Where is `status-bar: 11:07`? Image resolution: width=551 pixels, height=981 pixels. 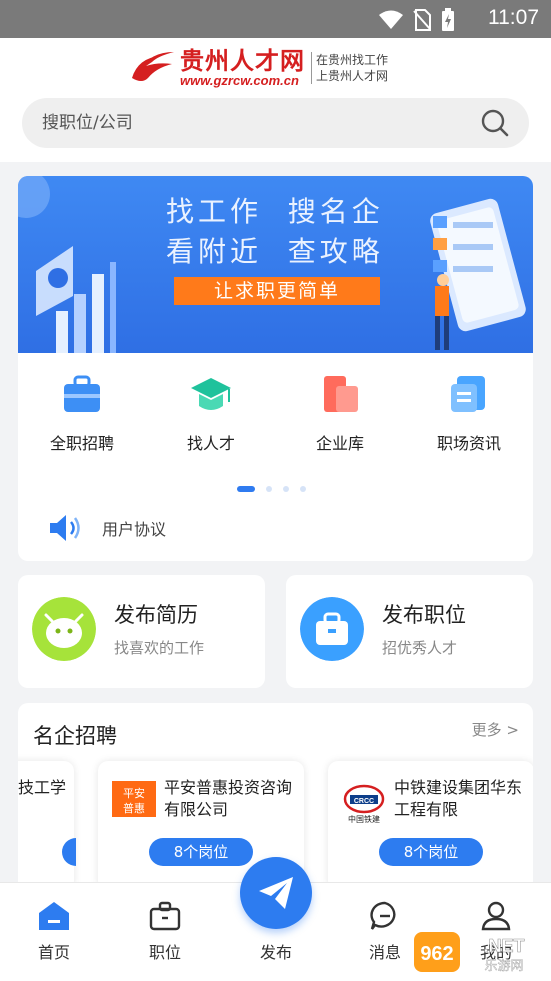
status-bar: 11:07 is located at coordinates (275, 19).